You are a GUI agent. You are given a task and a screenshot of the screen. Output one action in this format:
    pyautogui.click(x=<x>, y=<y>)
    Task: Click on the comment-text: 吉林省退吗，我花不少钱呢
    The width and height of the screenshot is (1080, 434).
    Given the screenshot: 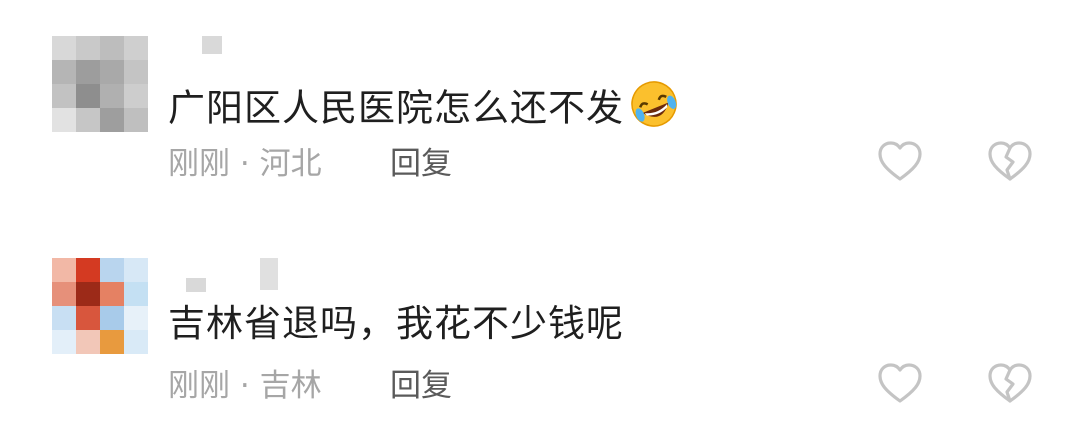 What is the action you would take?
    pyautogui.click(x=396, y=324)
    